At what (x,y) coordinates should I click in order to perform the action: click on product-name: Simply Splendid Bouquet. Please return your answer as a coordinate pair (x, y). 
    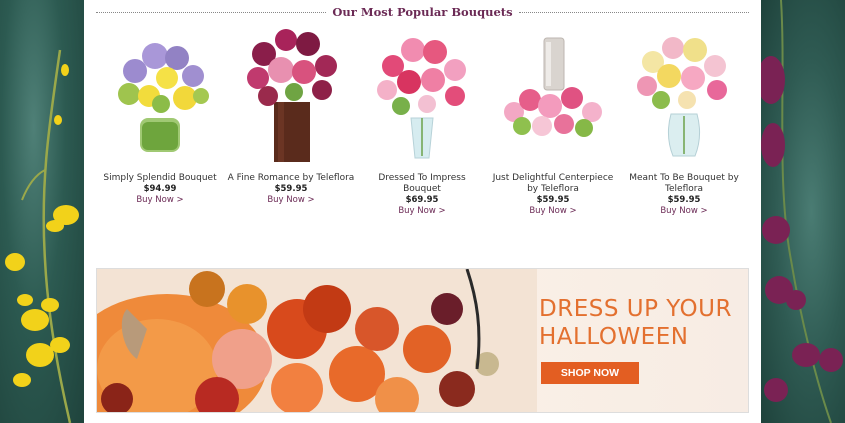
    Looking at the image, I should click on (160, 178).